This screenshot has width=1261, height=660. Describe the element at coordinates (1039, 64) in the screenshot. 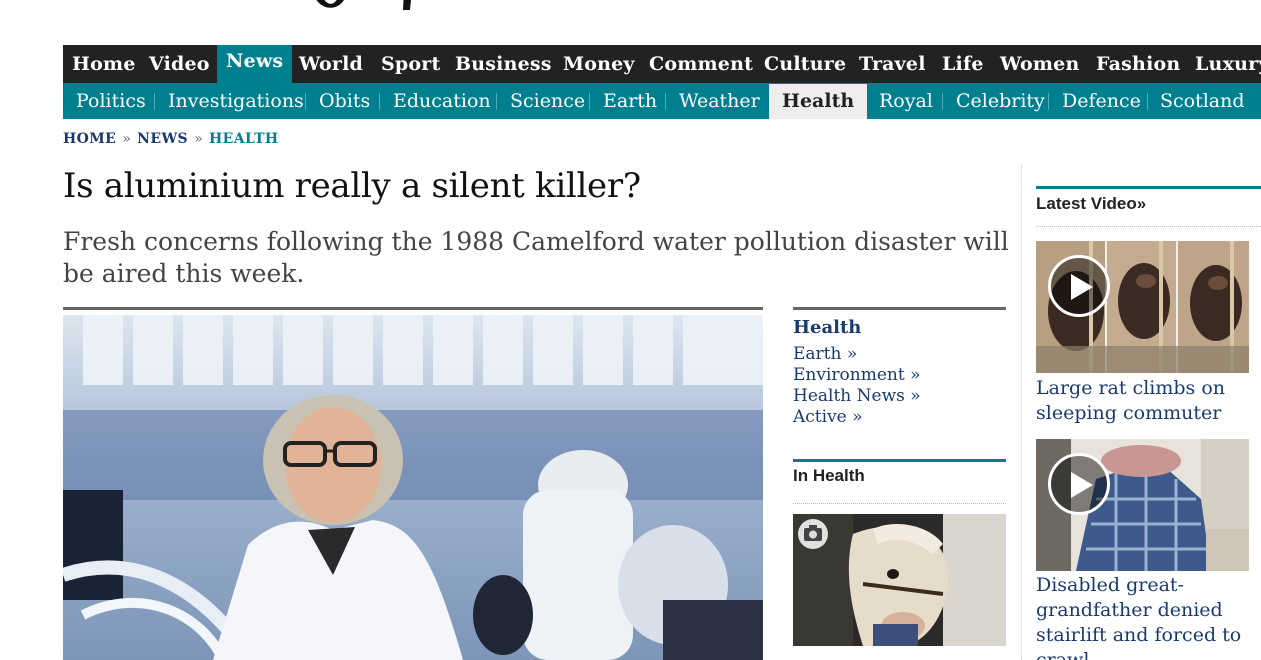

I see `nav-women: Women` at that location.